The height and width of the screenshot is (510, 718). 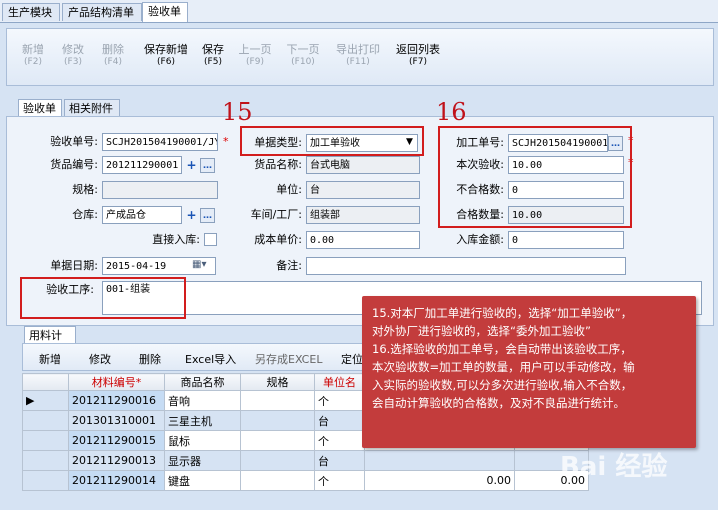 What do you see at coordinates (165, 12) in the screenshot?
I see `top-tab-inspection: 验收单` at bounding box center [165, 12].